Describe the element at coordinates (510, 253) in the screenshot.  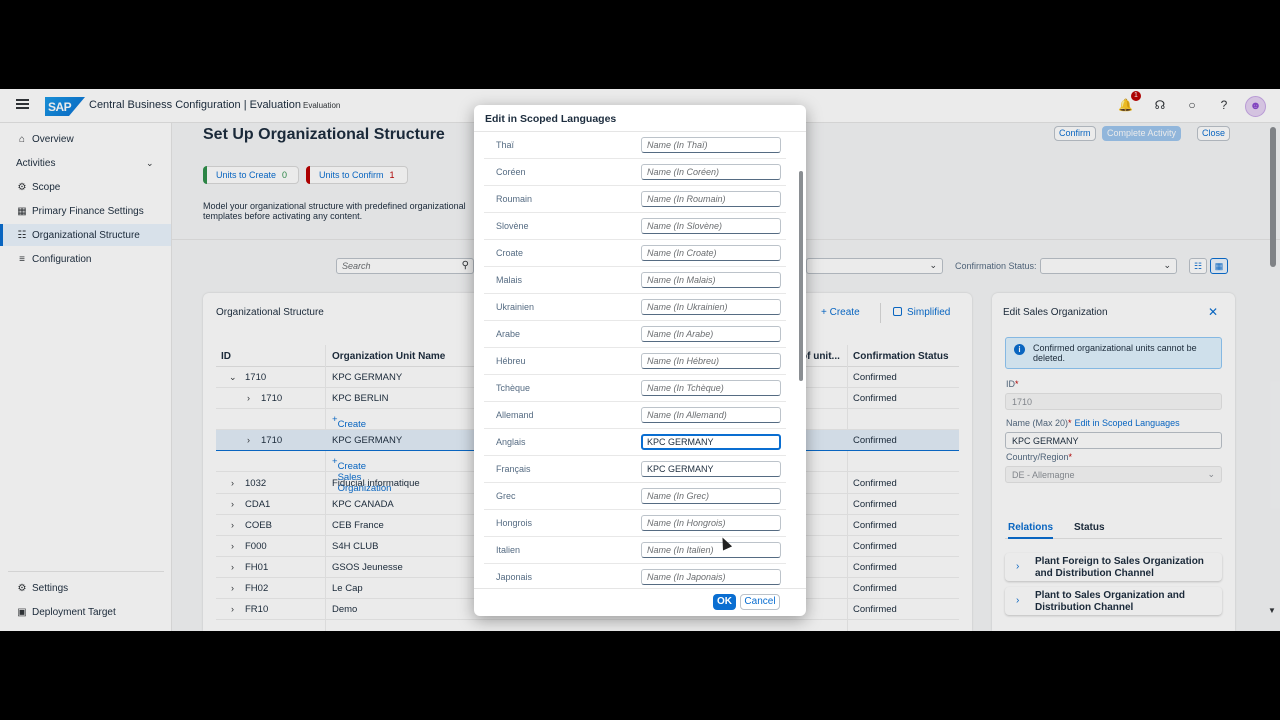
I see `language-label: Croate` at that location.